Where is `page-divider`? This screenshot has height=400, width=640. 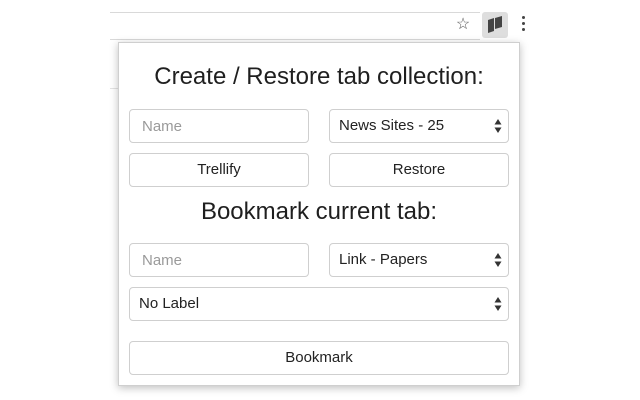
page-divider is located at coordinates (114, 88).